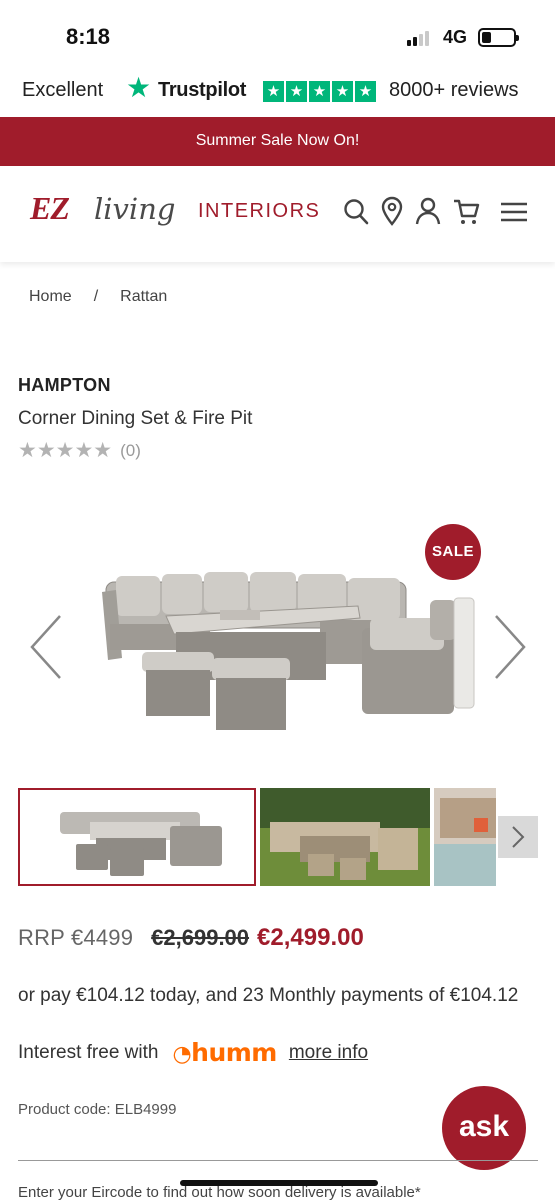  Describe the element at coordinates (392, 211) in the screenshot. I see `location-pin-icon` at that location.